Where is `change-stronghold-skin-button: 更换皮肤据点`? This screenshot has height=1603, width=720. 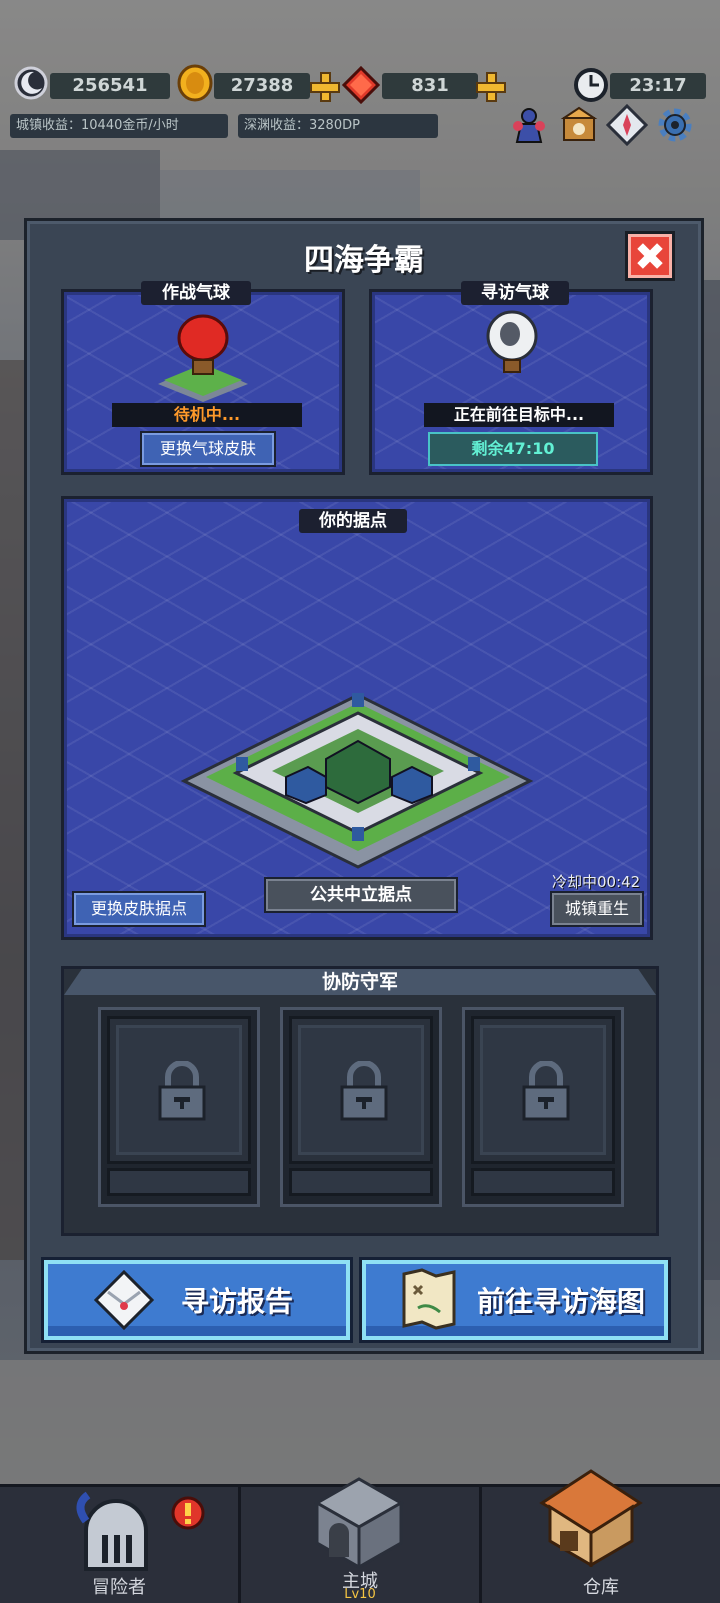
change-stronghold-skin-button: 更换皮肤据点 is located at coordinates (139, 909).